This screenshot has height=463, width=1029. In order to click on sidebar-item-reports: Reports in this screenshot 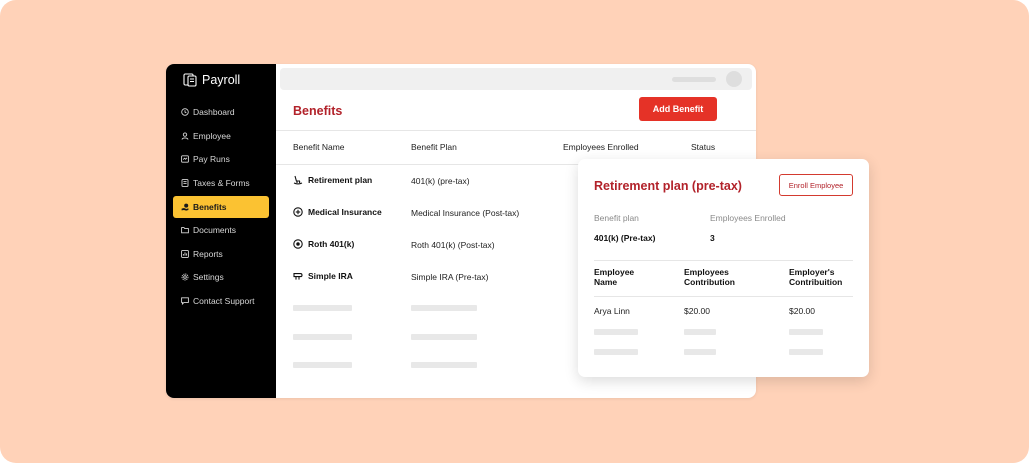, I will do `click(221, 254)`.